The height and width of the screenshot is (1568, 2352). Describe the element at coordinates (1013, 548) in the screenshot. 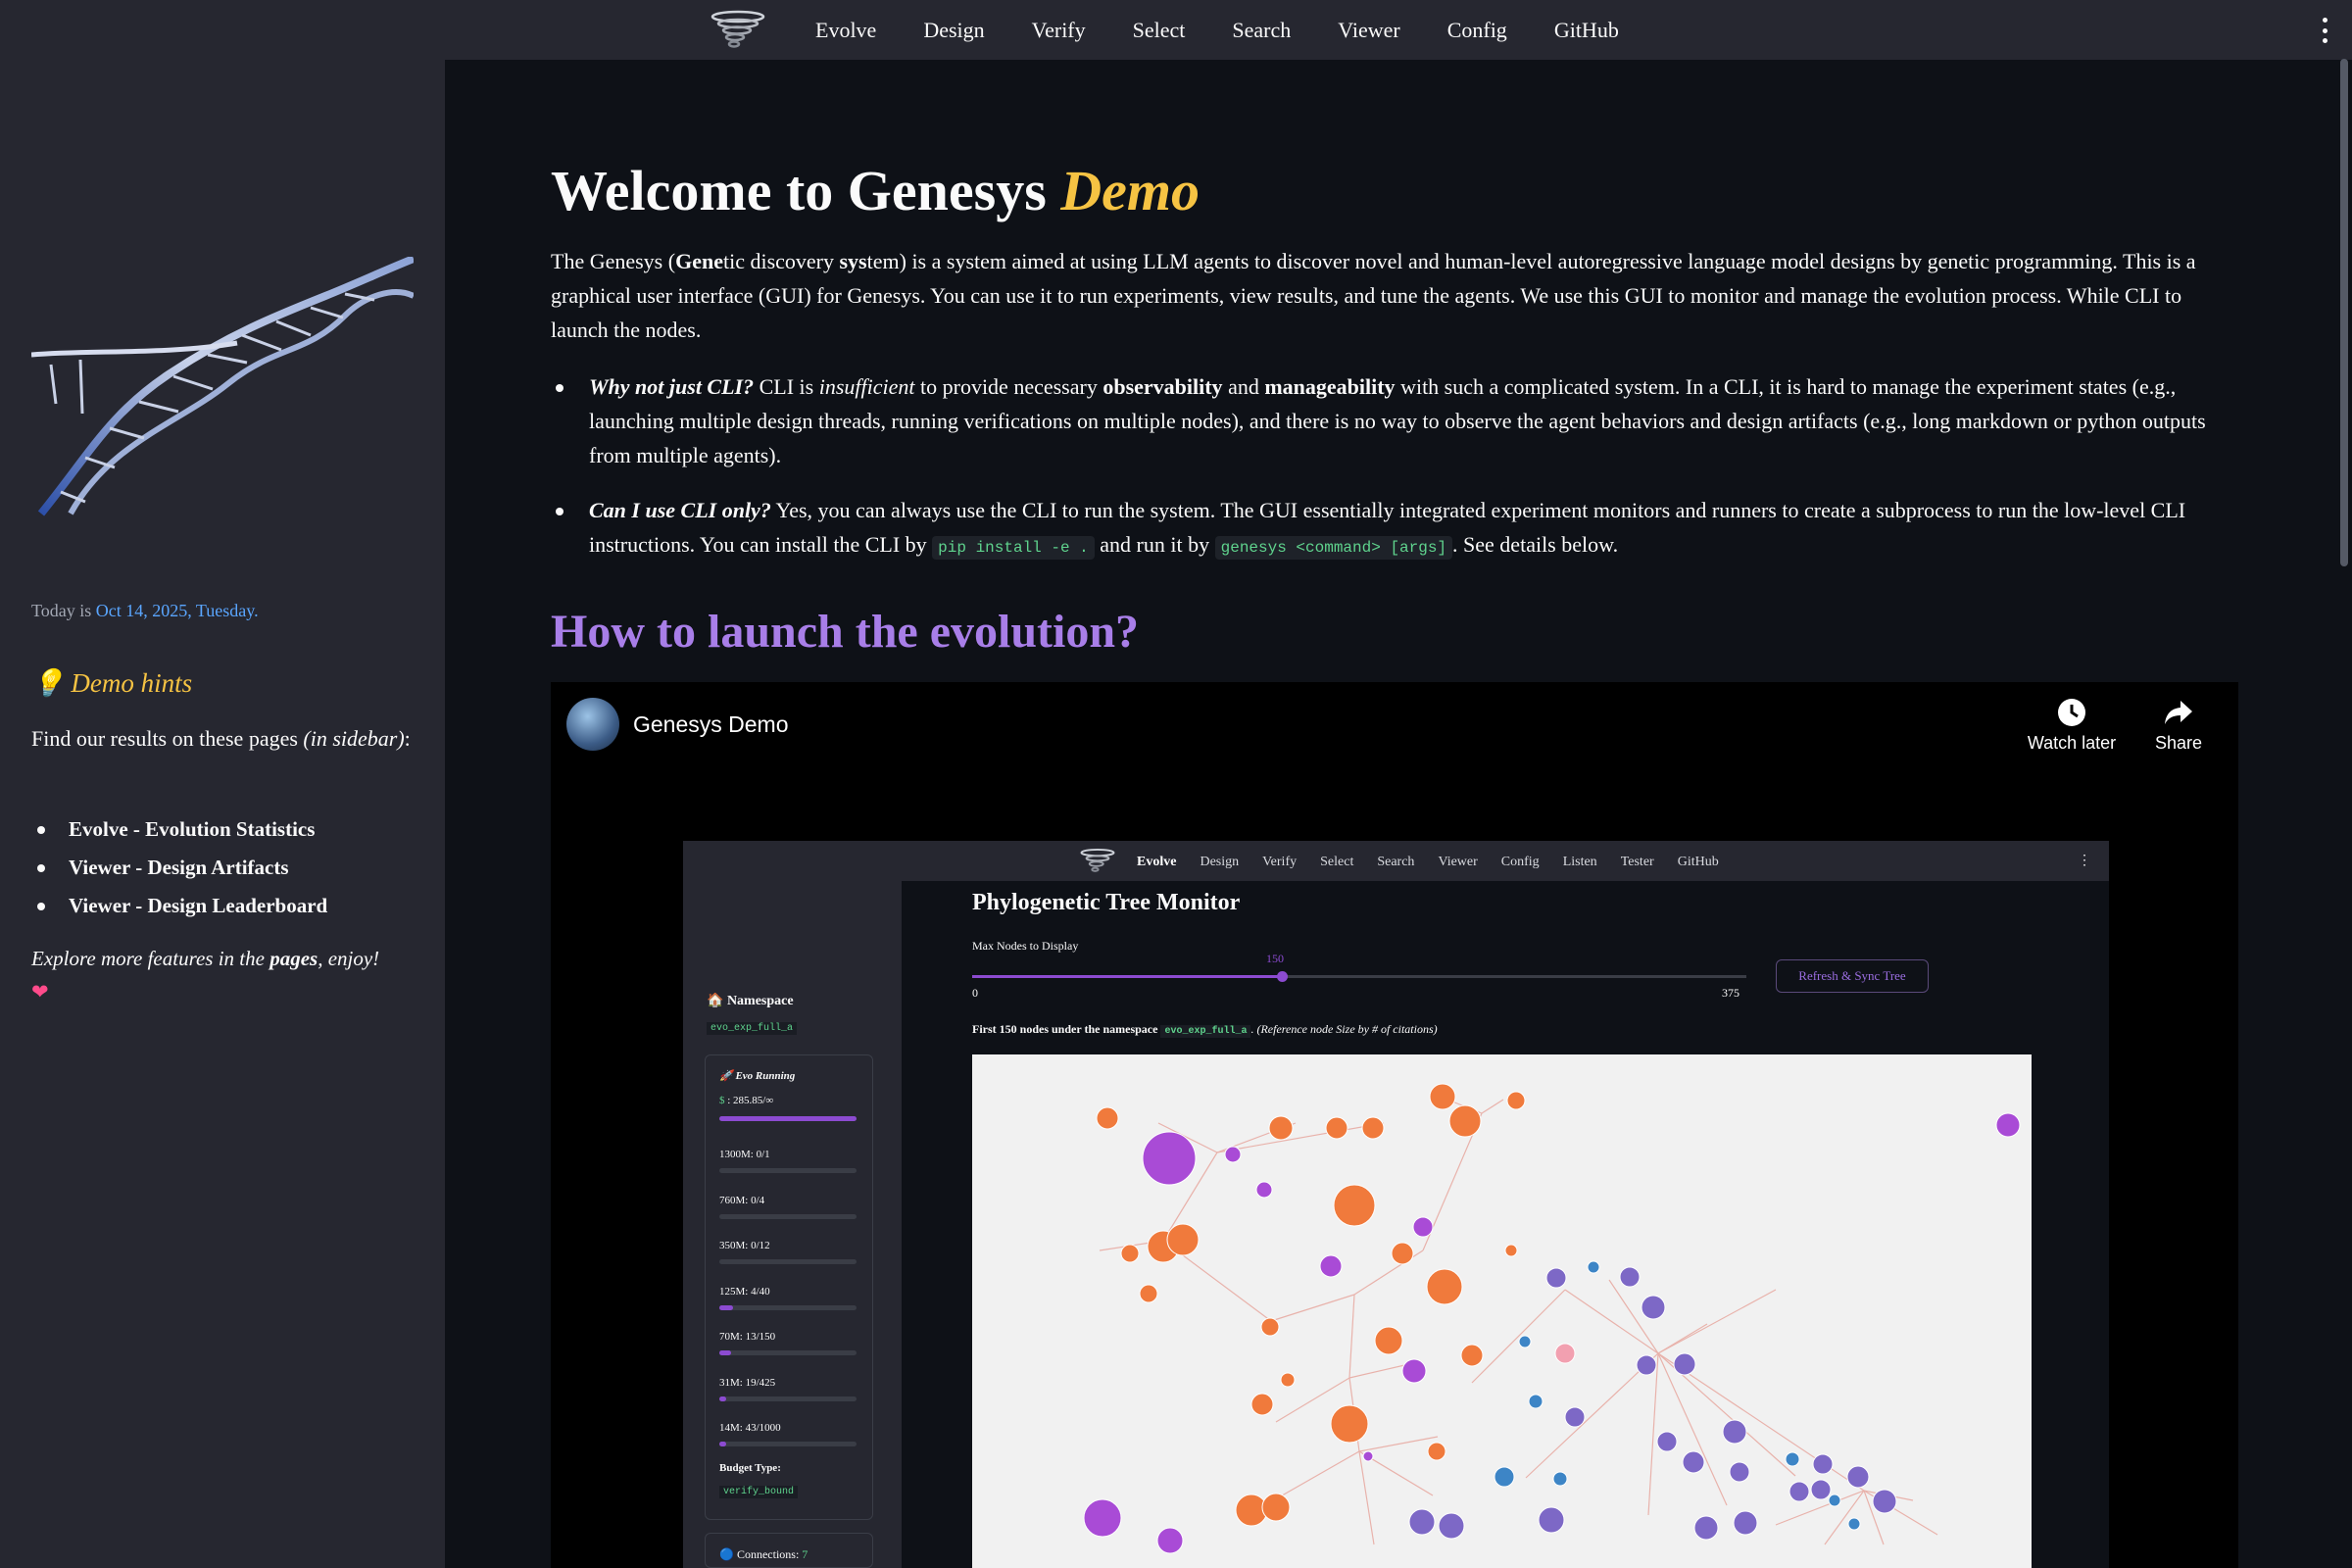

I see `pip-install-code: pip install -e .` at that location.